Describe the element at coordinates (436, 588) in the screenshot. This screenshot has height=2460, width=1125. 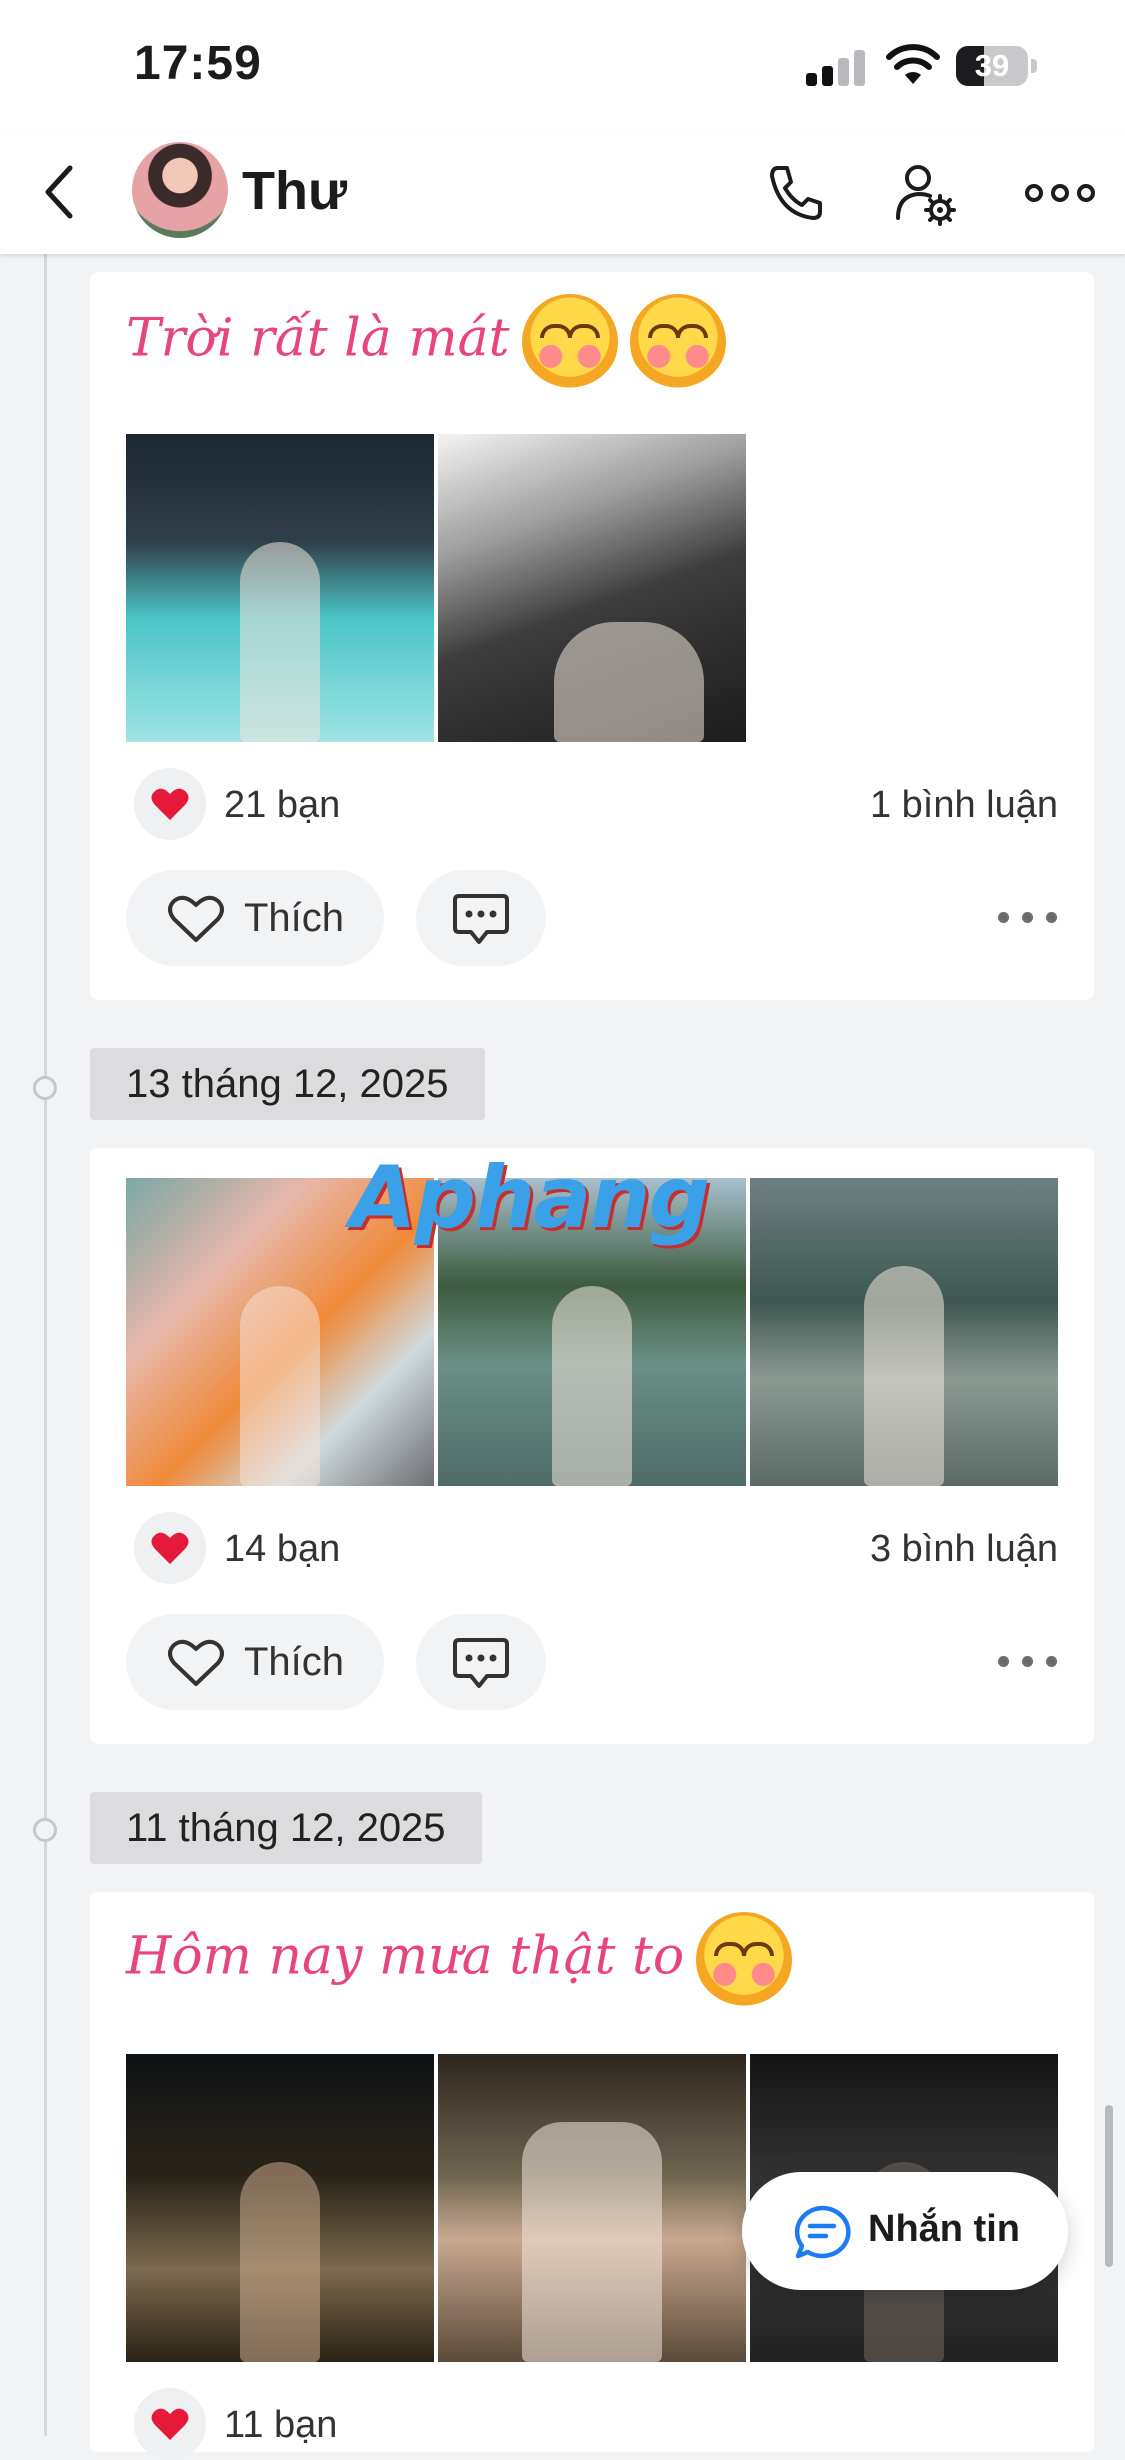
I see `photo-grid` at that location.